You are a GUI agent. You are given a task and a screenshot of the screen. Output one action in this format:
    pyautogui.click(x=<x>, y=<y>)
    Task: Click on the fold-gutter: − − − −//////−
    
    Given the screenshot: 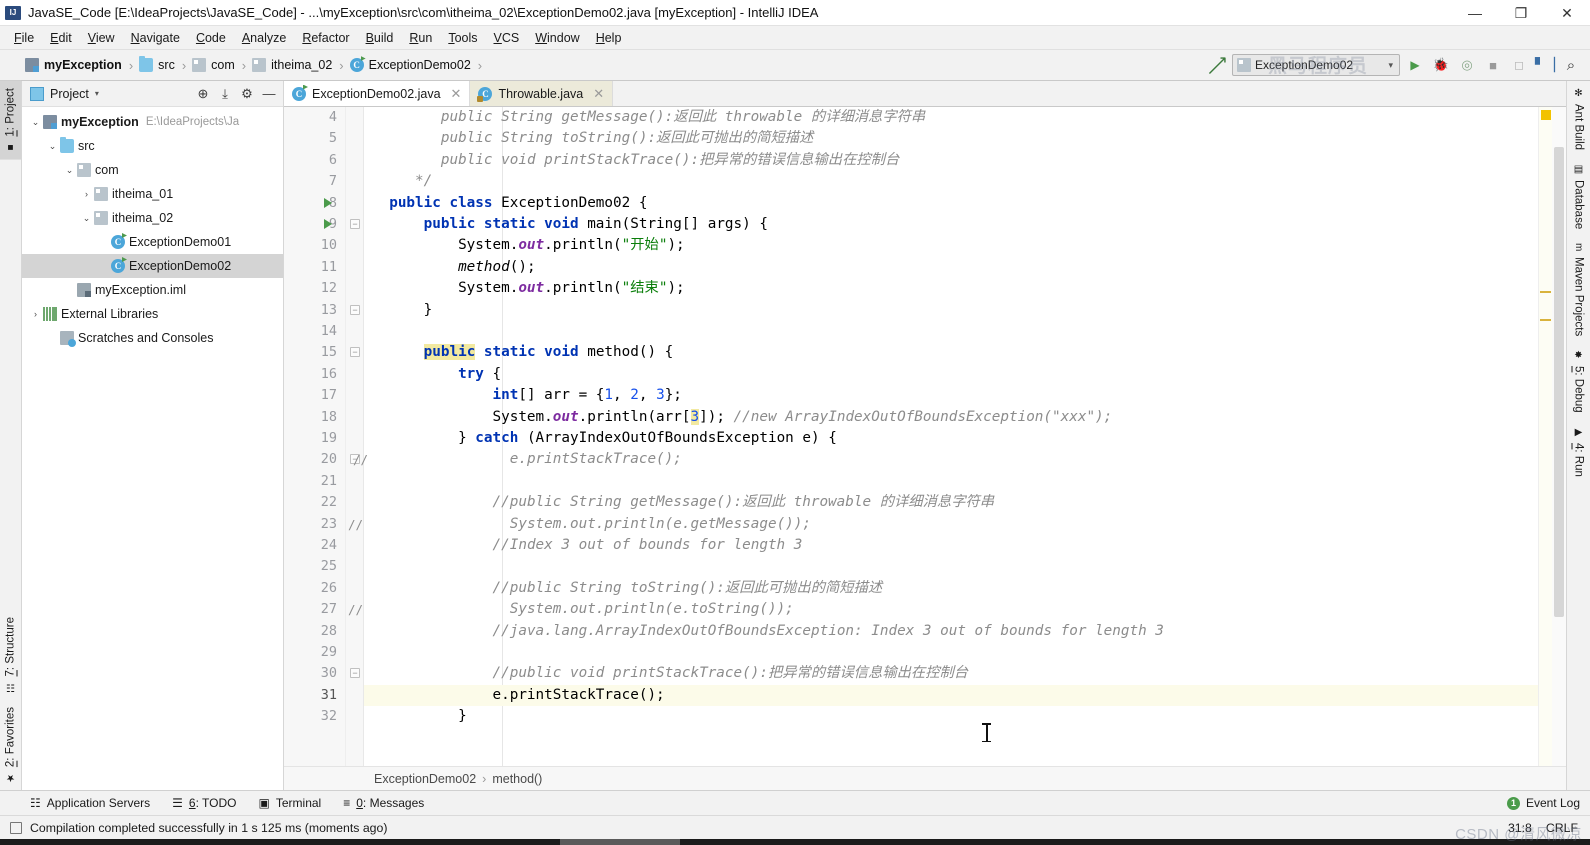 What is the action you would take?
    pyautogui.click(x=357, y=436)
    